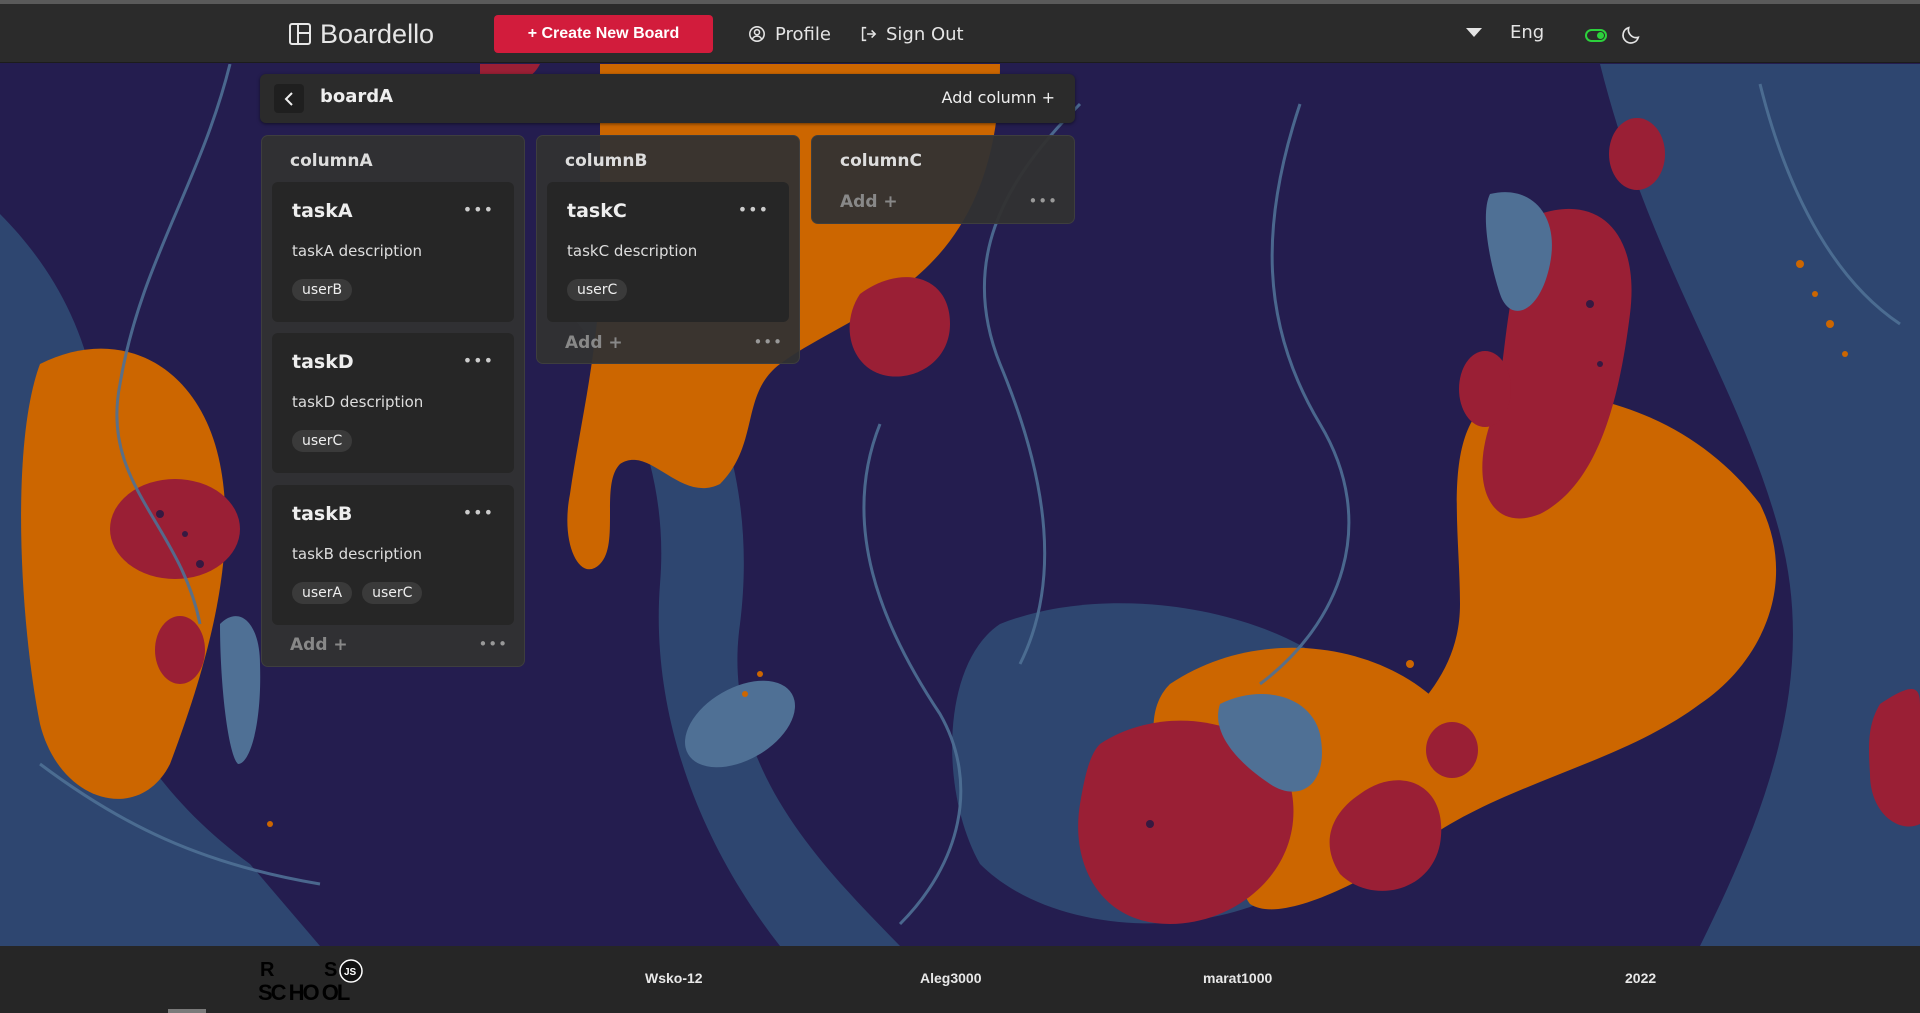 The width and height of the screenshot is (1920, 1013). What do you see at coordinates (322, 514) in the screenshot?
I see `task-title: taskB` at bounding box center [322, 514].